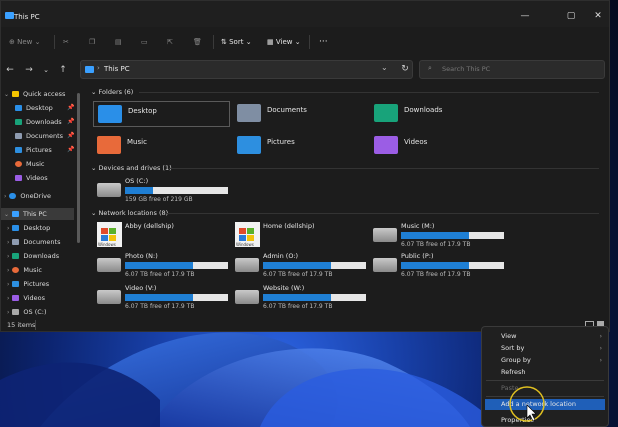 This screenshot has height=427, width=618. What do you see at coordinates (149, 226) in the screenshot?
I see `location-name: Abby (dellship)` at bounding box center [149, 226].